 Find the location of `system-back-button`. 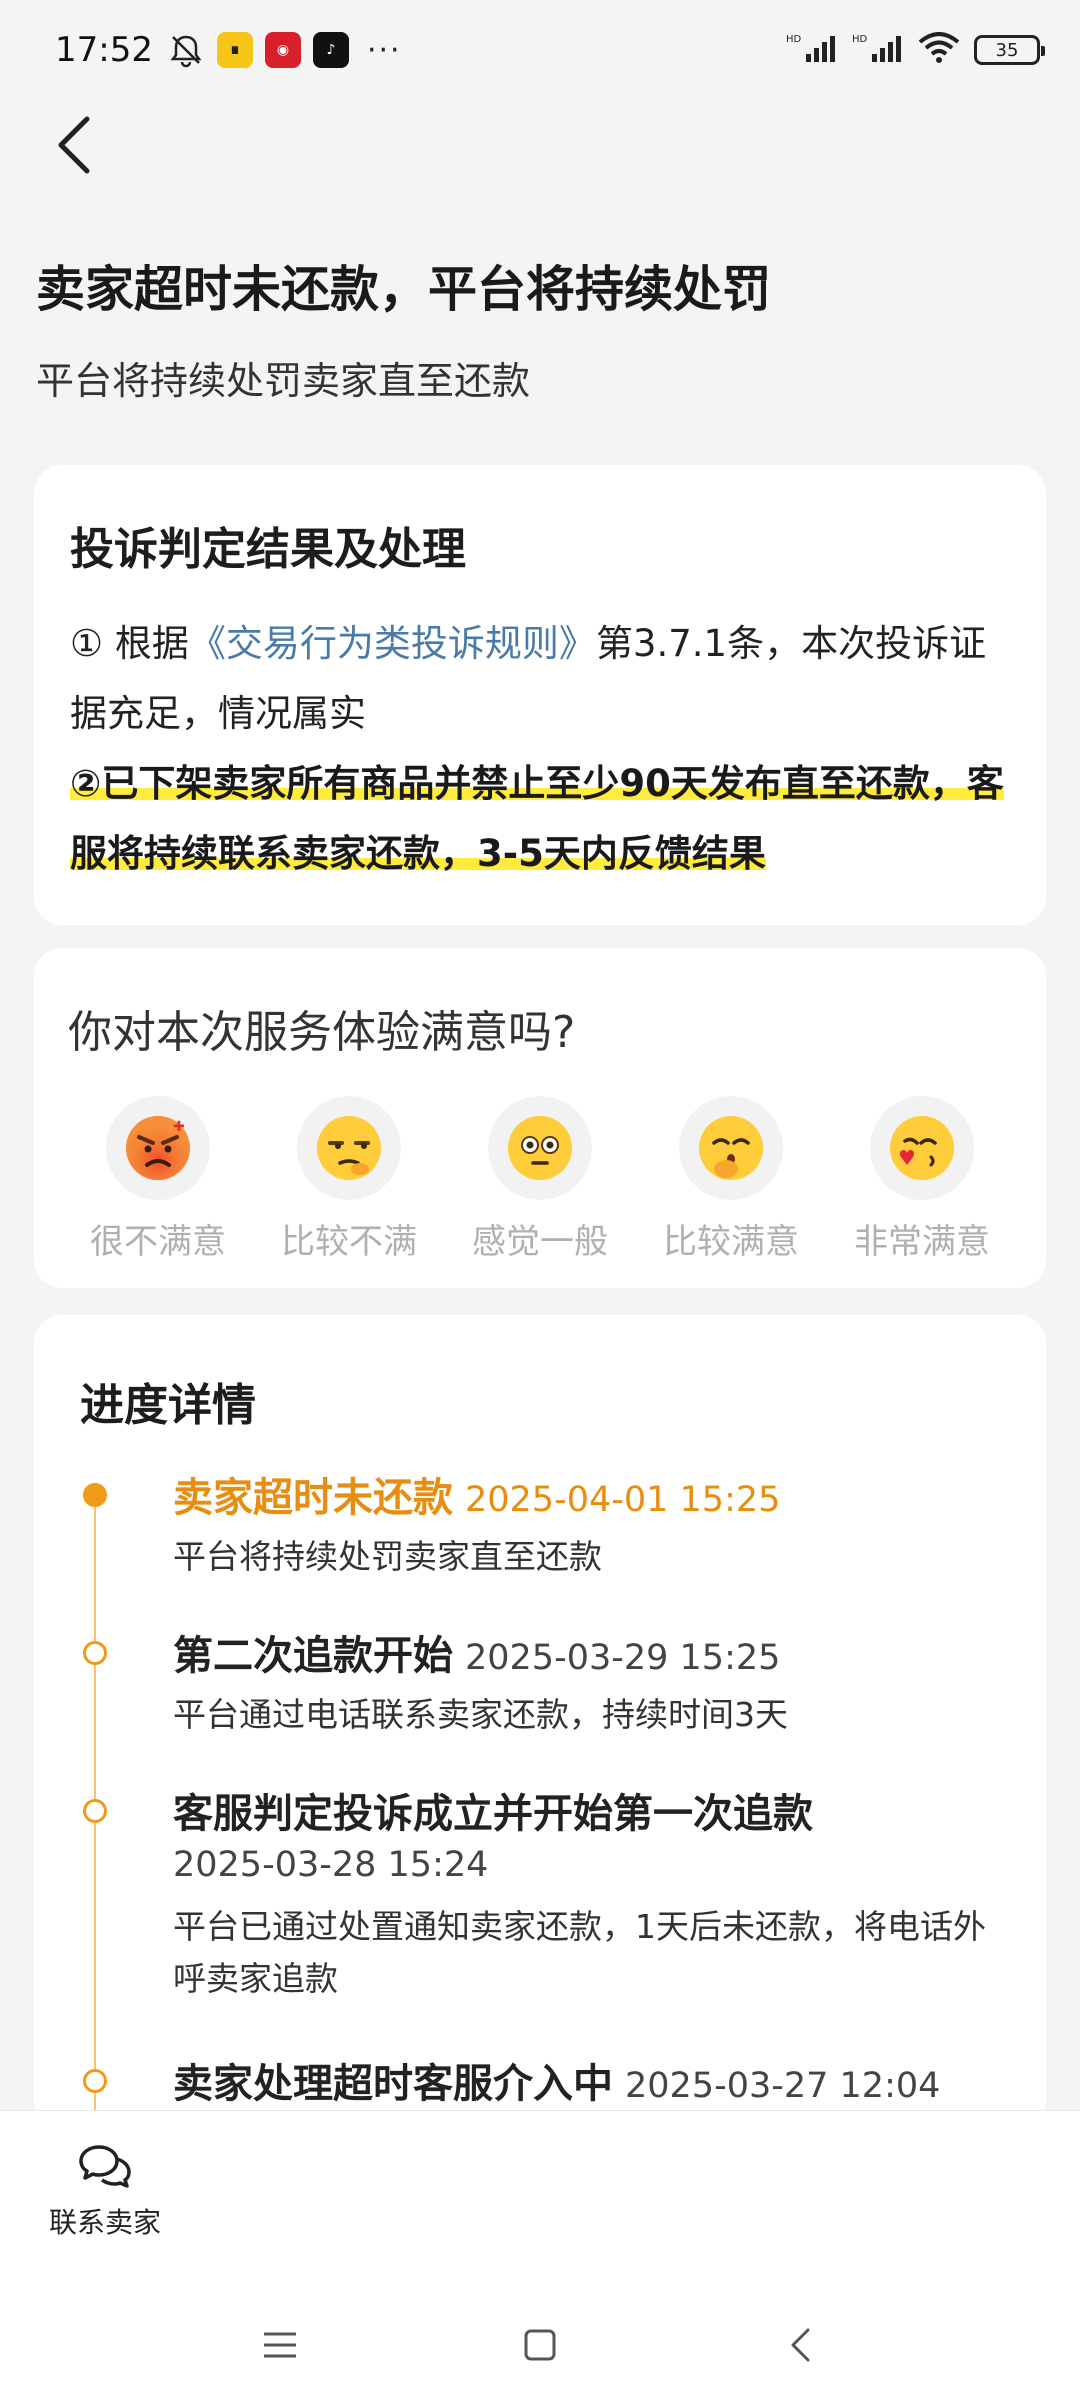

system-back-button is located at coordinates (800, 2345).